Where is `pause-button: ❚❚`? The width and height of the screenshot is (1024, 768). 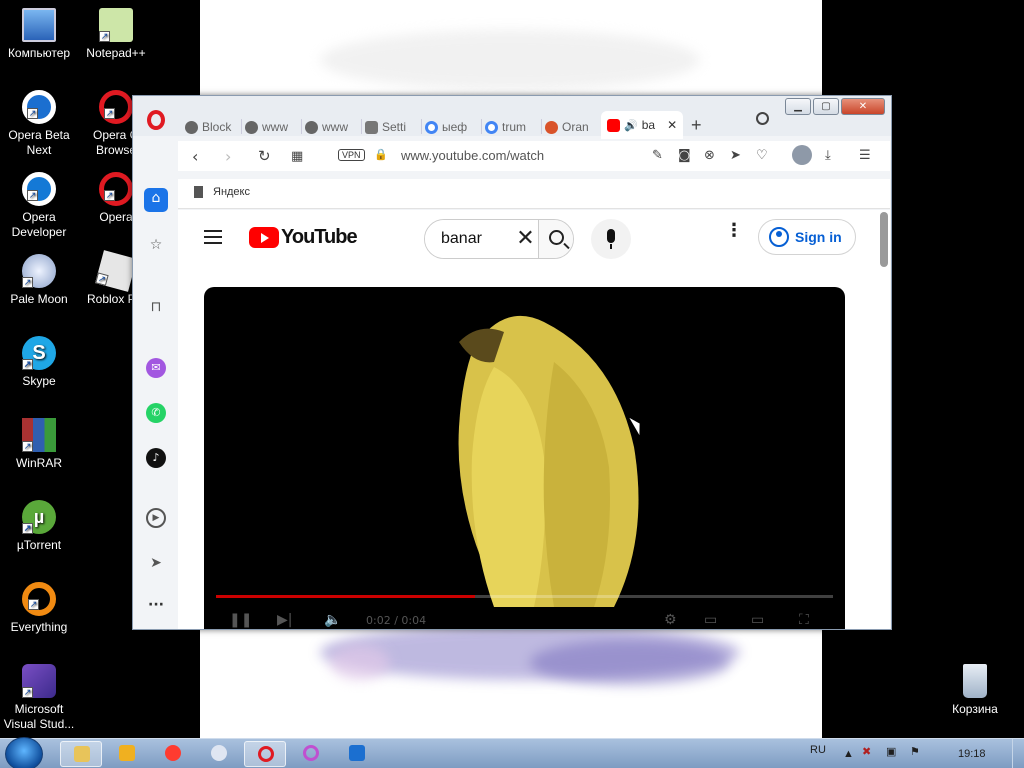
pause-button: ❚❚ is located at coordinates (240, 620).